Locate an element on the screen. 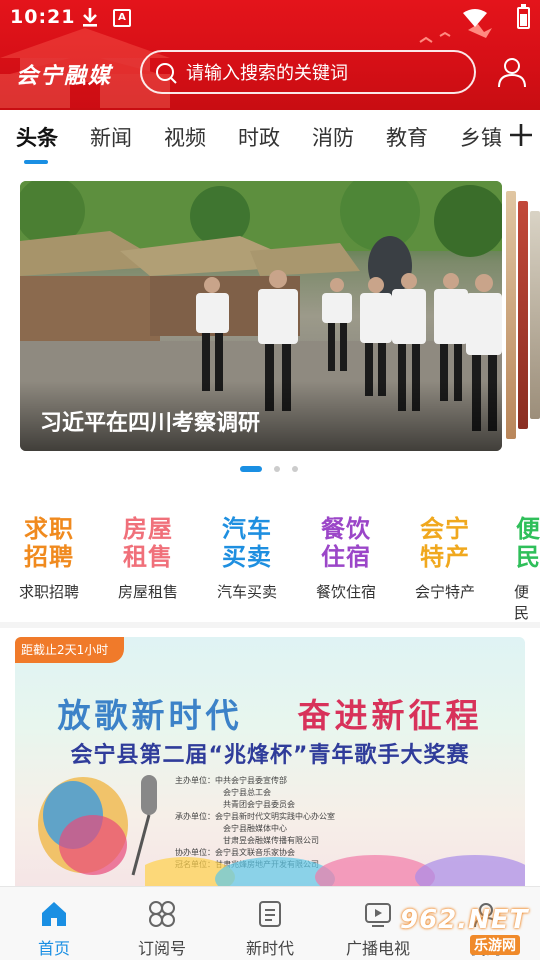 The height and width of the screenshot is (960, 540). tab-politics: 时政 is located at coordinates (259, 137).